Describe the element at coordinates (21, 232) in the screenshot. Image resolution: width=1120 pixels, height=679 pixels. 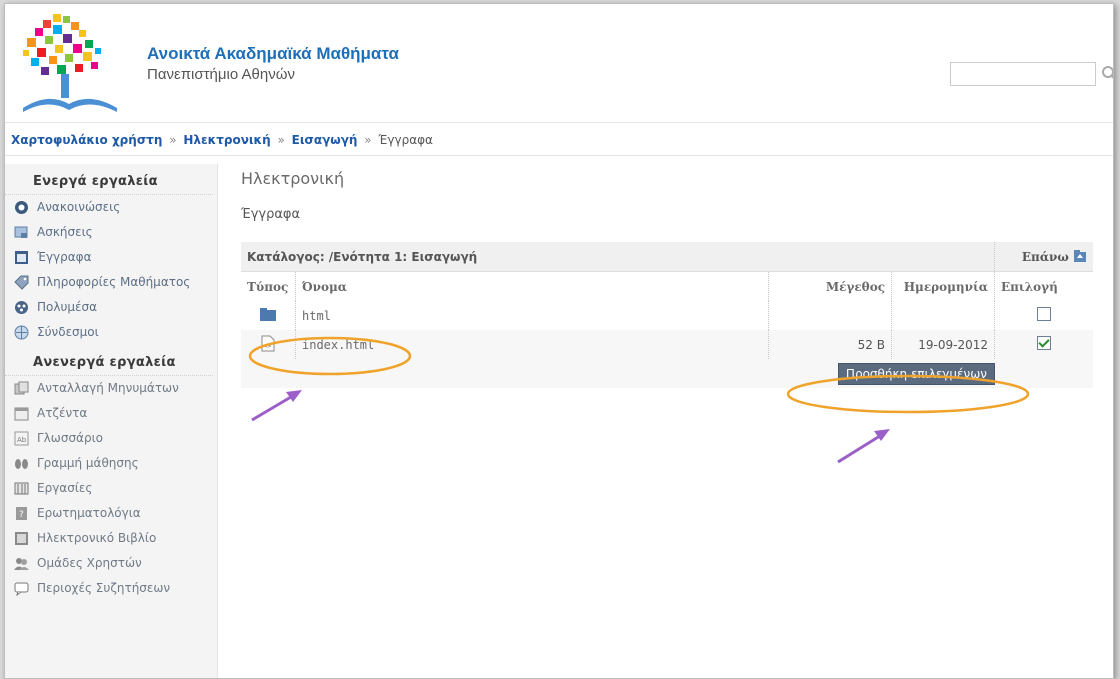
I see `exercises-icon` at that location.